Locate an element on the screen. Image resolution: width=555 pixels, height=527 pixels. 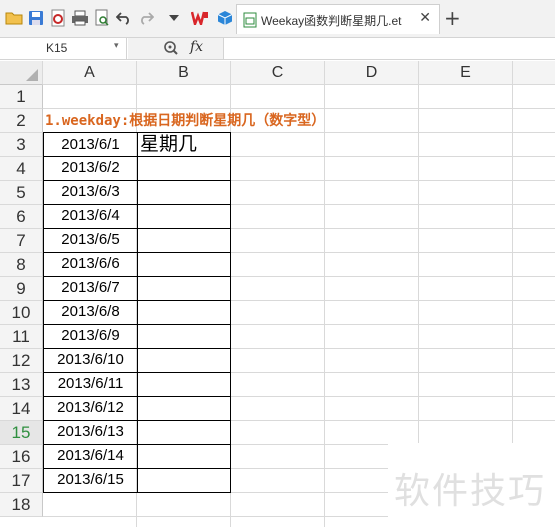
date-cell: 2013/6/2 is located at coordinates (90, 168).